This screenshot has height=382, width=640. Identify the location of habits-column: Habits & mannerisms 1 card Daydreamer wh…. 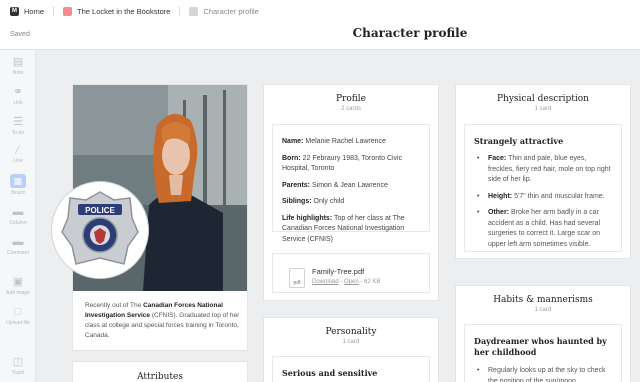
(543, 334).